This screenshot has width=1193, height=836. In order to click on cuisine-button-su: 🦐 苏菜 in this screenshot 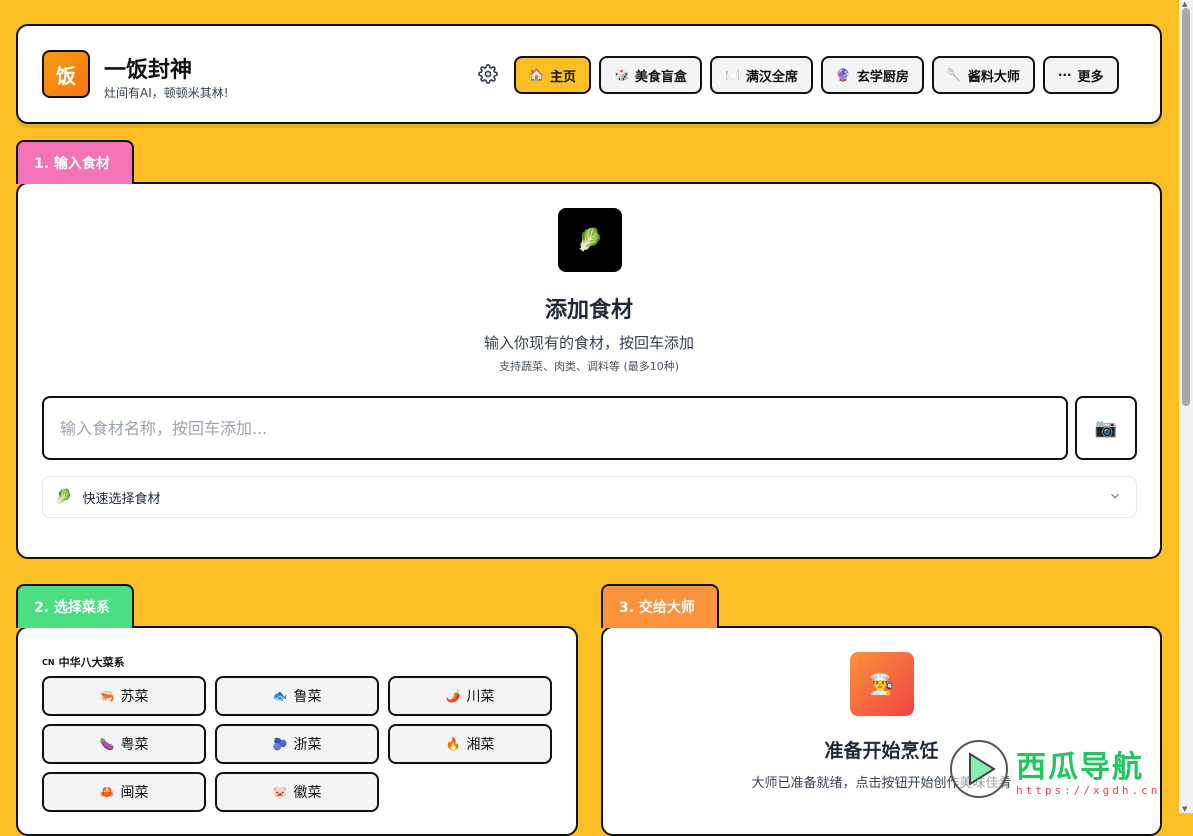, I will do `click(124, 696)`.